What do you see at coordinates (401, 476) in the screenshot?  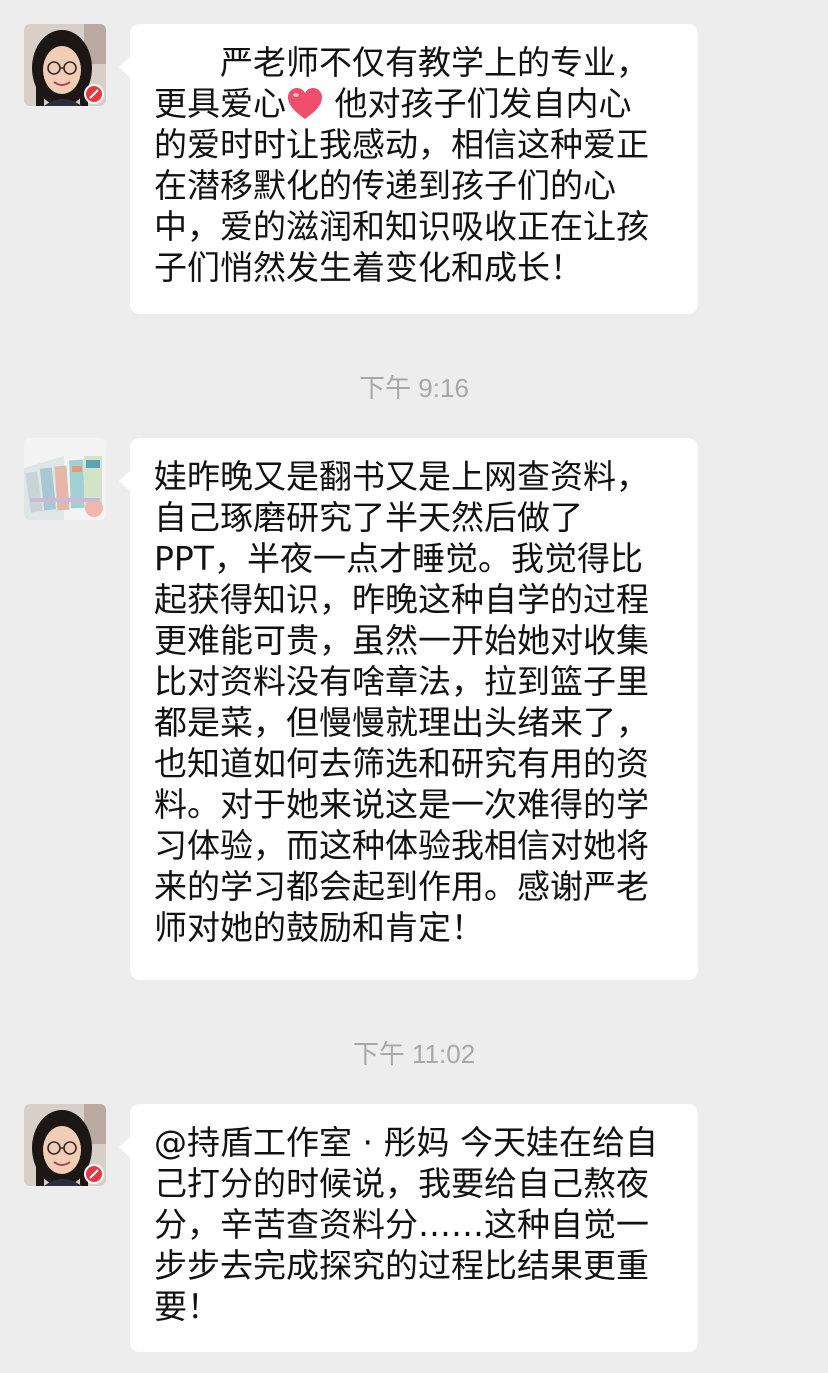 I see `message-line: 娃昨晚又是翻书又是上网查资料，` at bounding box center [401, 476].